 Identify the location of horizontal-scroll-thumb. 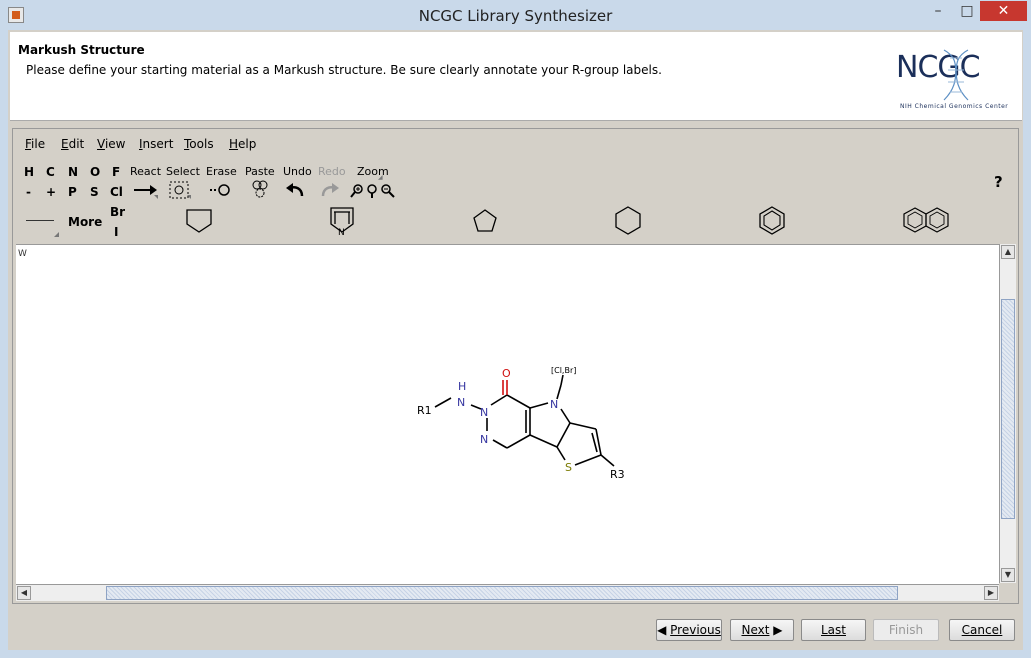
(502, 593).